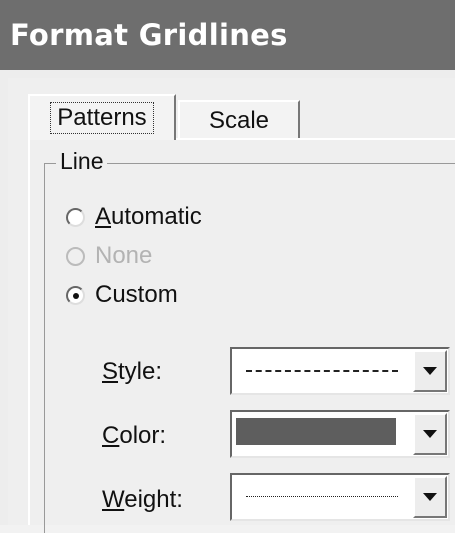 This screenshot has width=455, height=533. Describe the element at coordinates (75, 295) in the screenshot. I see `radio-custom-button` at that location.